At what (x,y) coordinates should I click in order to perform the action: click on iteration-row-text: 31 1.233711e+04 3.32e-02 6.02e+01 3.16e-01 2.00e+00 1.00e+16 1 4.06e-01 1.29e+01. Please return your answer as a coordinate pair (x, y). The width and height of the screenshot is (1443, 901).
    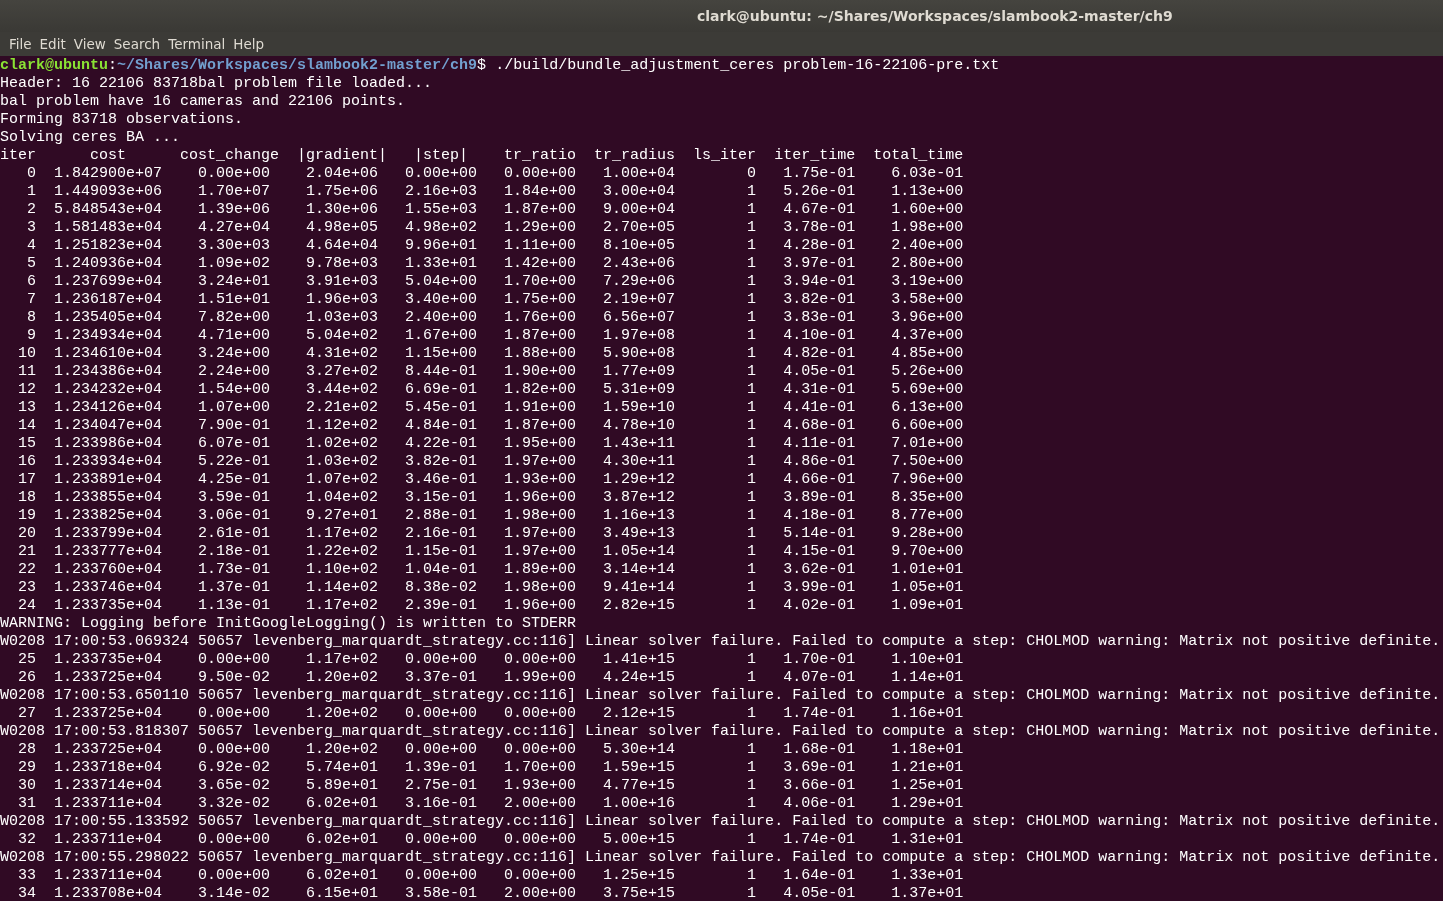
    Looking at the image, I should click on (491, 804).